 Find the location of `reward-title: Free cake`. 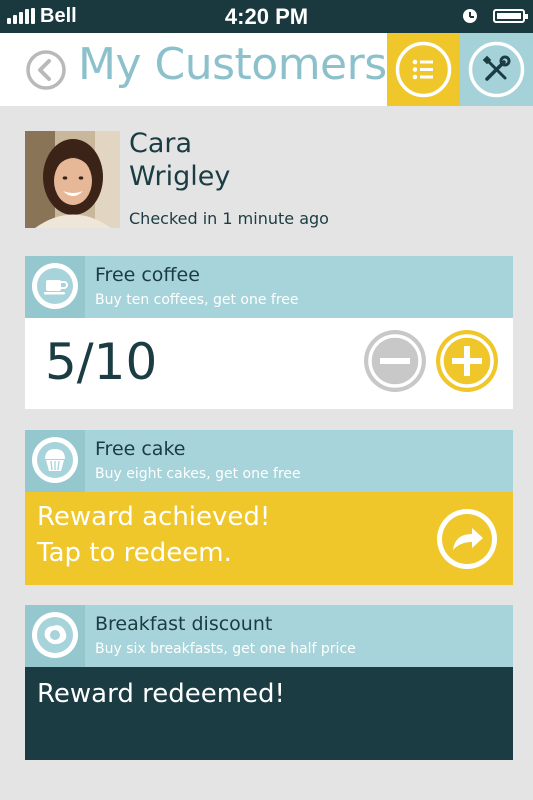

reward-title: Free cake is located at coordinates (140, 449).